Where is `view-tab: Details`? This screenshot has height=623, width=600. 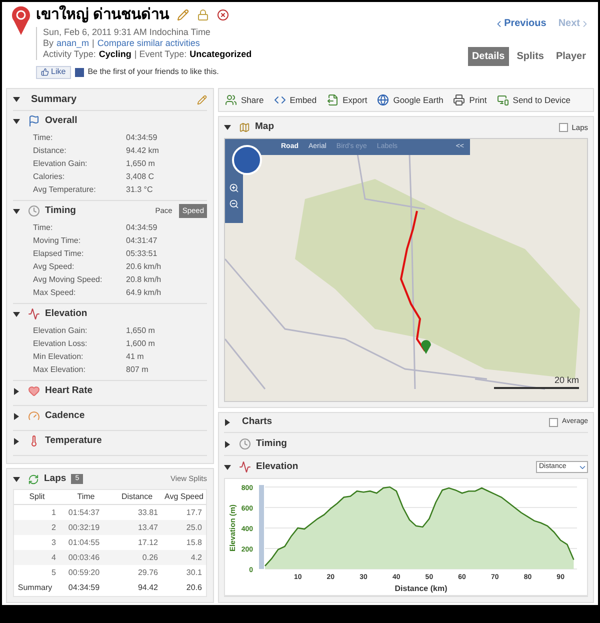 view-tab: Details is located at coordinates (488, 56).